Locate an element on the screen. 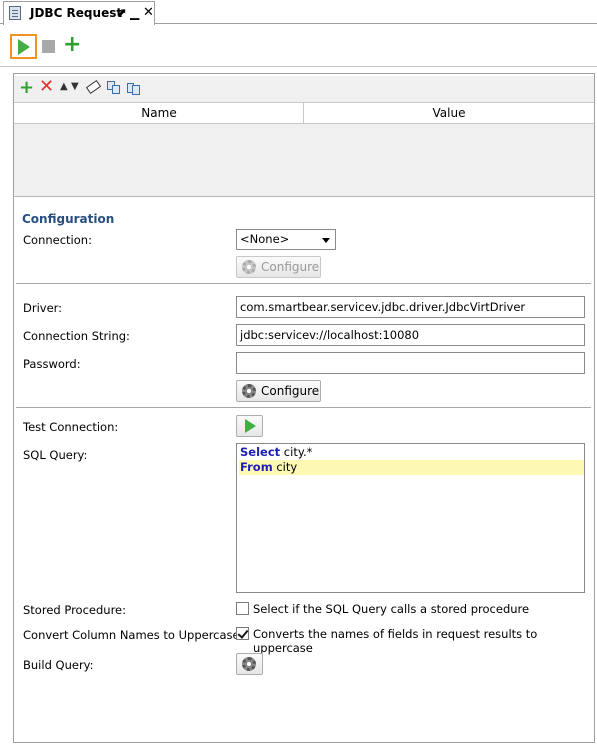 The height and width of the screenshot is (746, 597). tab-title: JDBC Request is located at coordinates (76, 13).